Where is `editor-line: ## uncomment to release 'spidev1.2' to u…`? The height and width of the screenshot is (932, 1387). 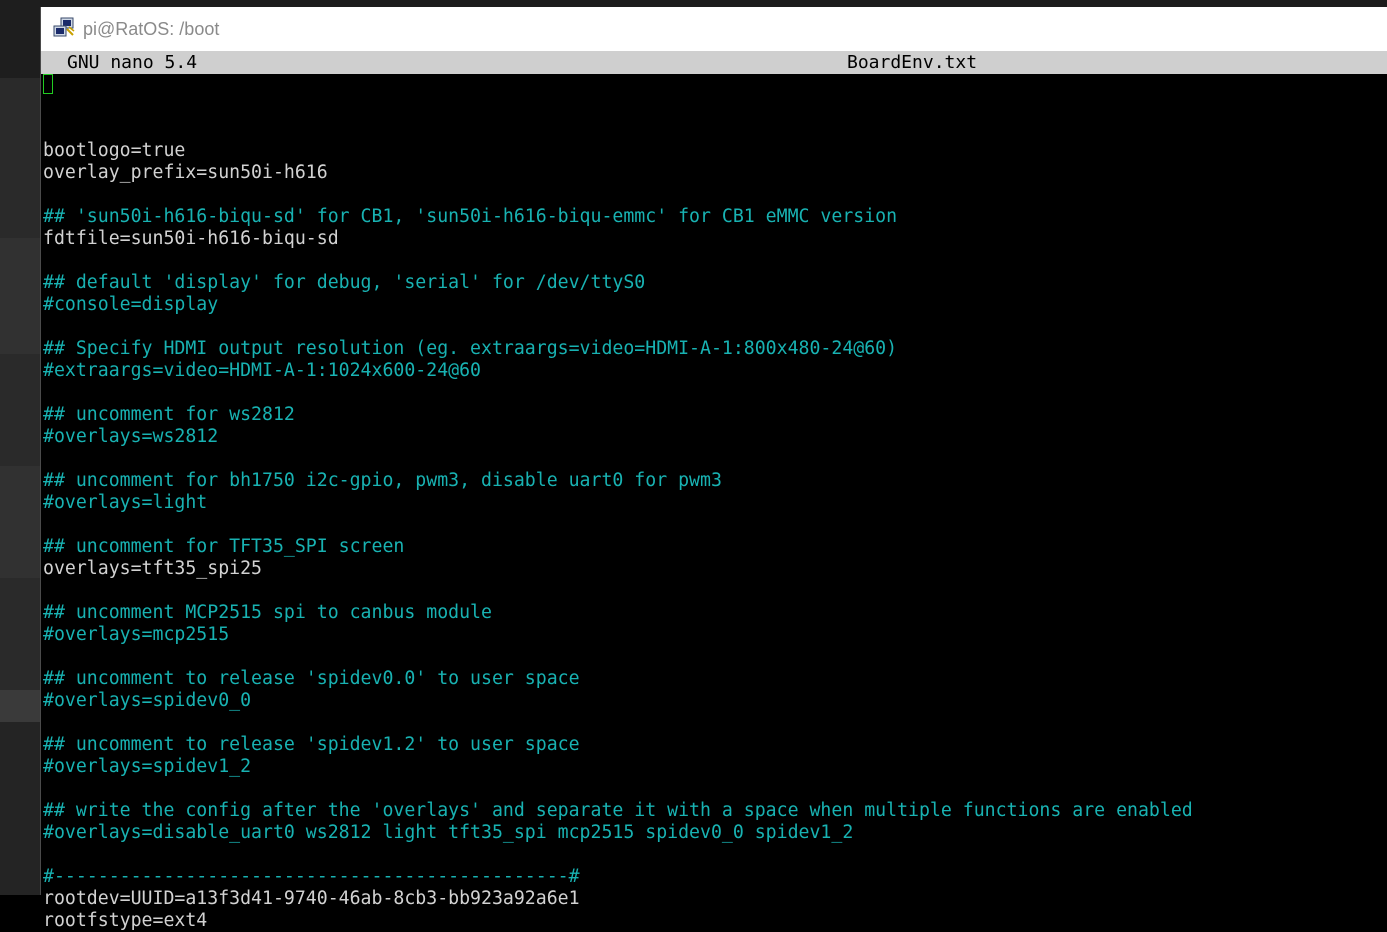
editor-line: ## uncomment to release 'spidev1.2' to u… is located at coordinates (311, 744).